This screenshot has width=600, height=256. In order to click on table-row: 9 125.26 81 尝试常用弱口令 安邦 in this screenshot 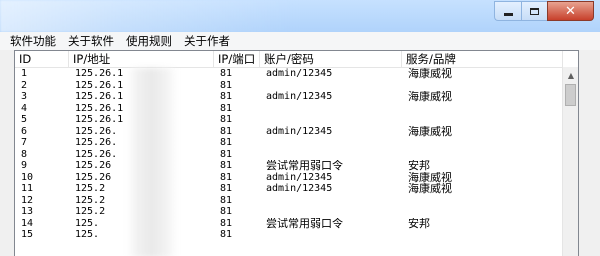, I will do `click(289, 166)`.